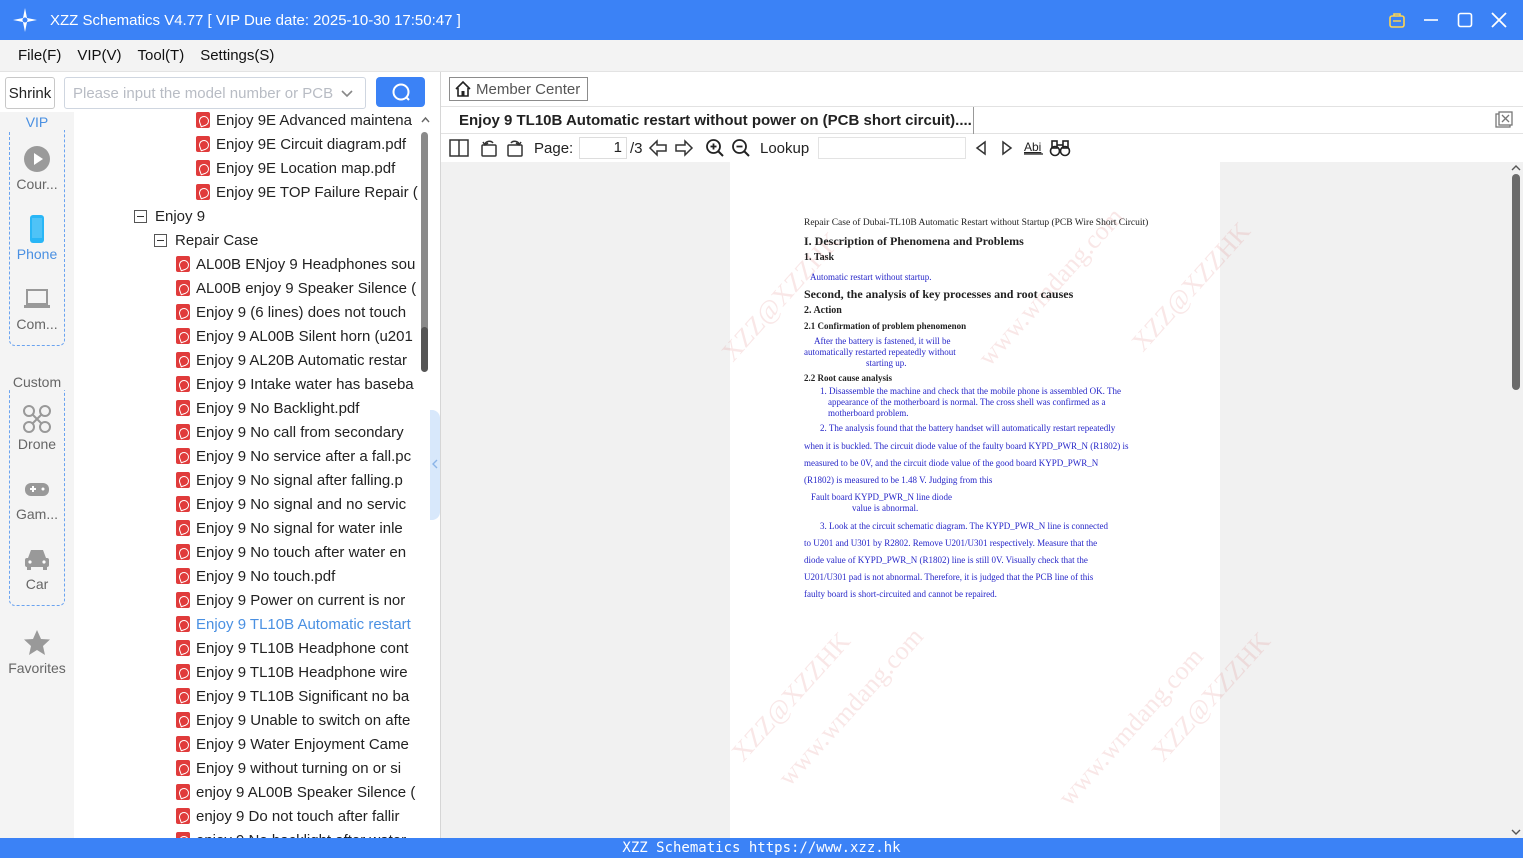 Image resolution: width=1523 pixels, height=858 pixels. What do you see at coordinates (1465, 20) in the screenshot?
I see `maximize-button` at bounding box center [1465, 20].